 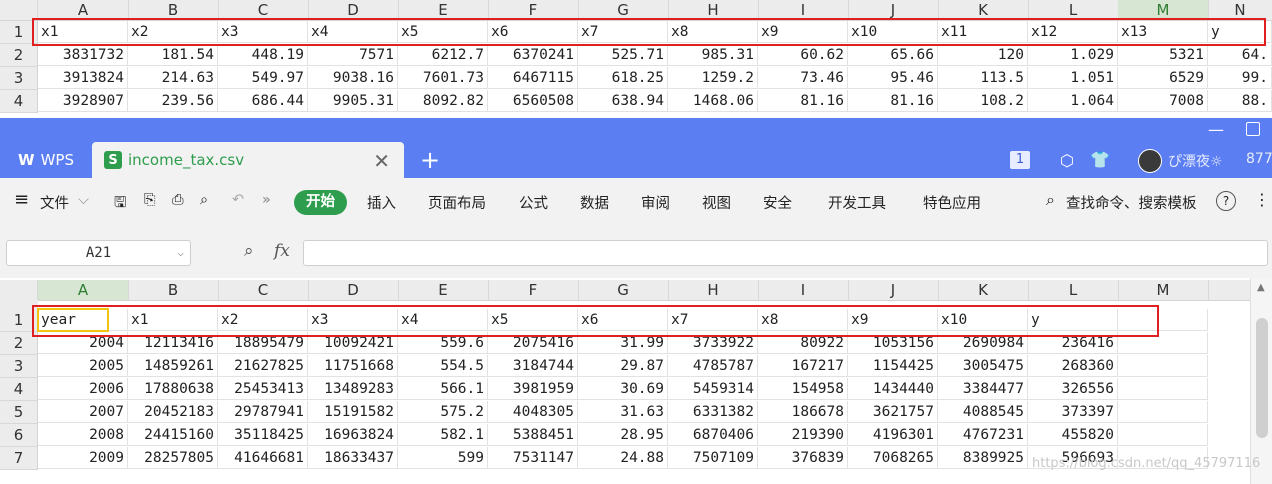 What do you see at coordinates (803, 55) in the screenshot?
I see `cell: 60.62` at bounding box center [803, 55].